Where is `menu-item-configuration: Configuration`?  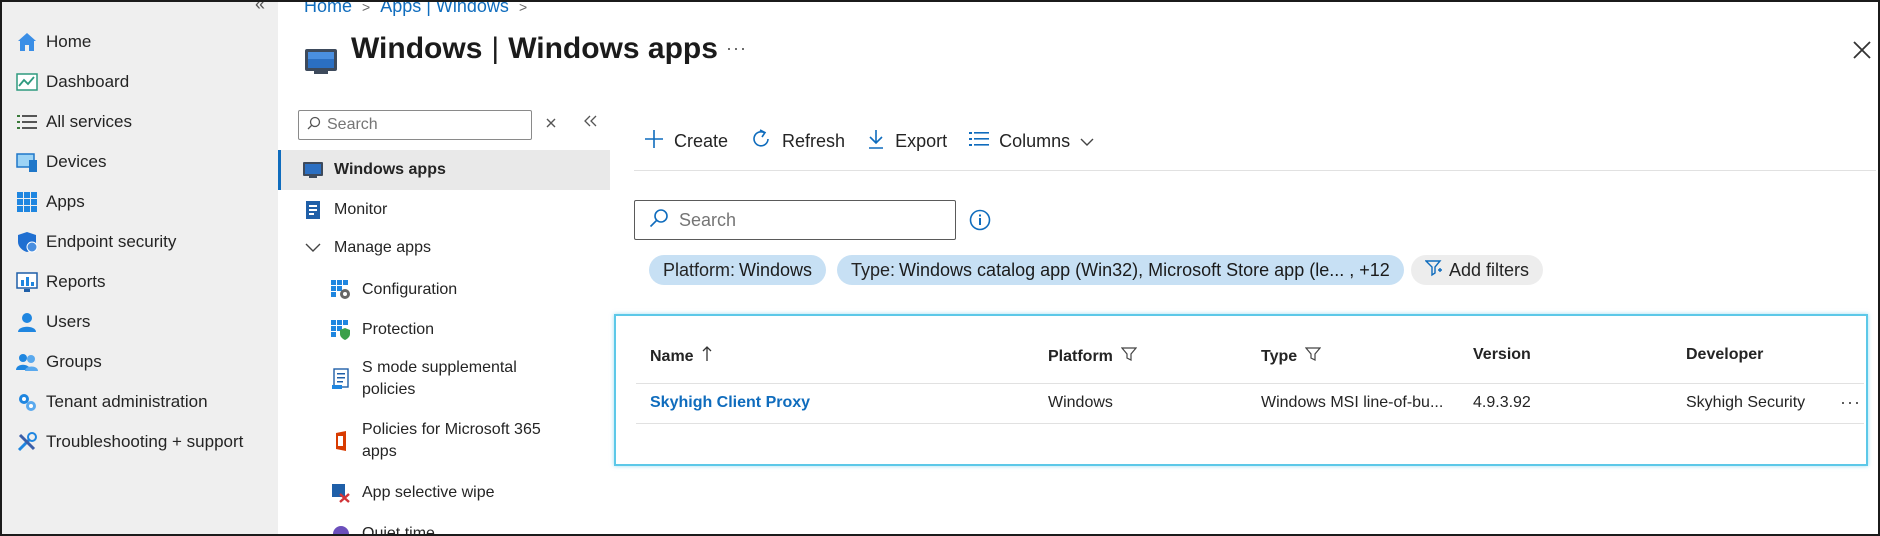 menu-item-configuration: Configuration is located at coordinates (444, 290).